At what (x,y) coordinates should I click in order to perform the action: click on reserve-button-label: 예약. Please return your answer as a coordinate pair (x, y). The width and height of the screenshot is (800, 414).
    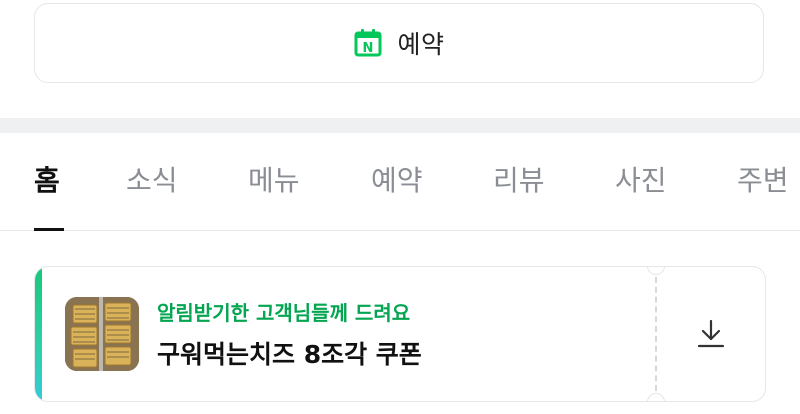
    Looking at the image, I should click on (421, 44).